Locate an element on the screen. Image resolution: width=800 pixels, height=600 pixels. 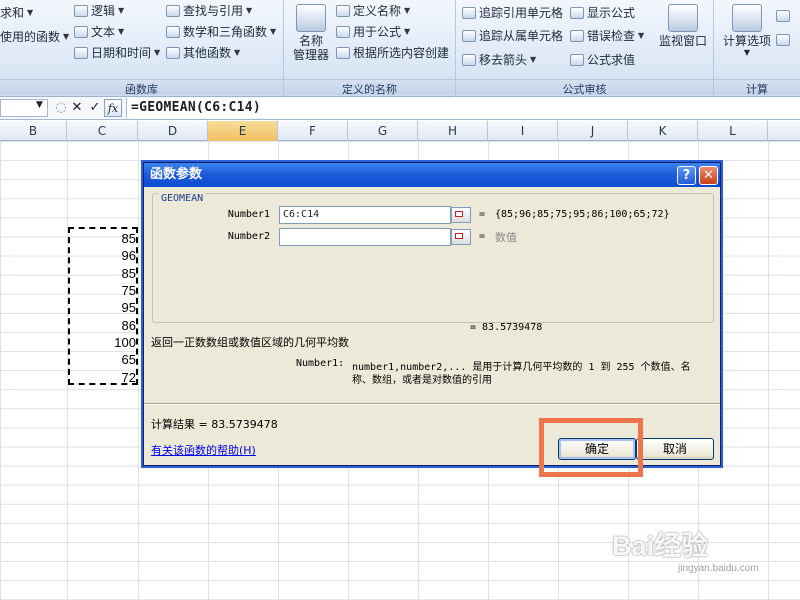
show-formulas-icon is located at coordinates (577, 12).